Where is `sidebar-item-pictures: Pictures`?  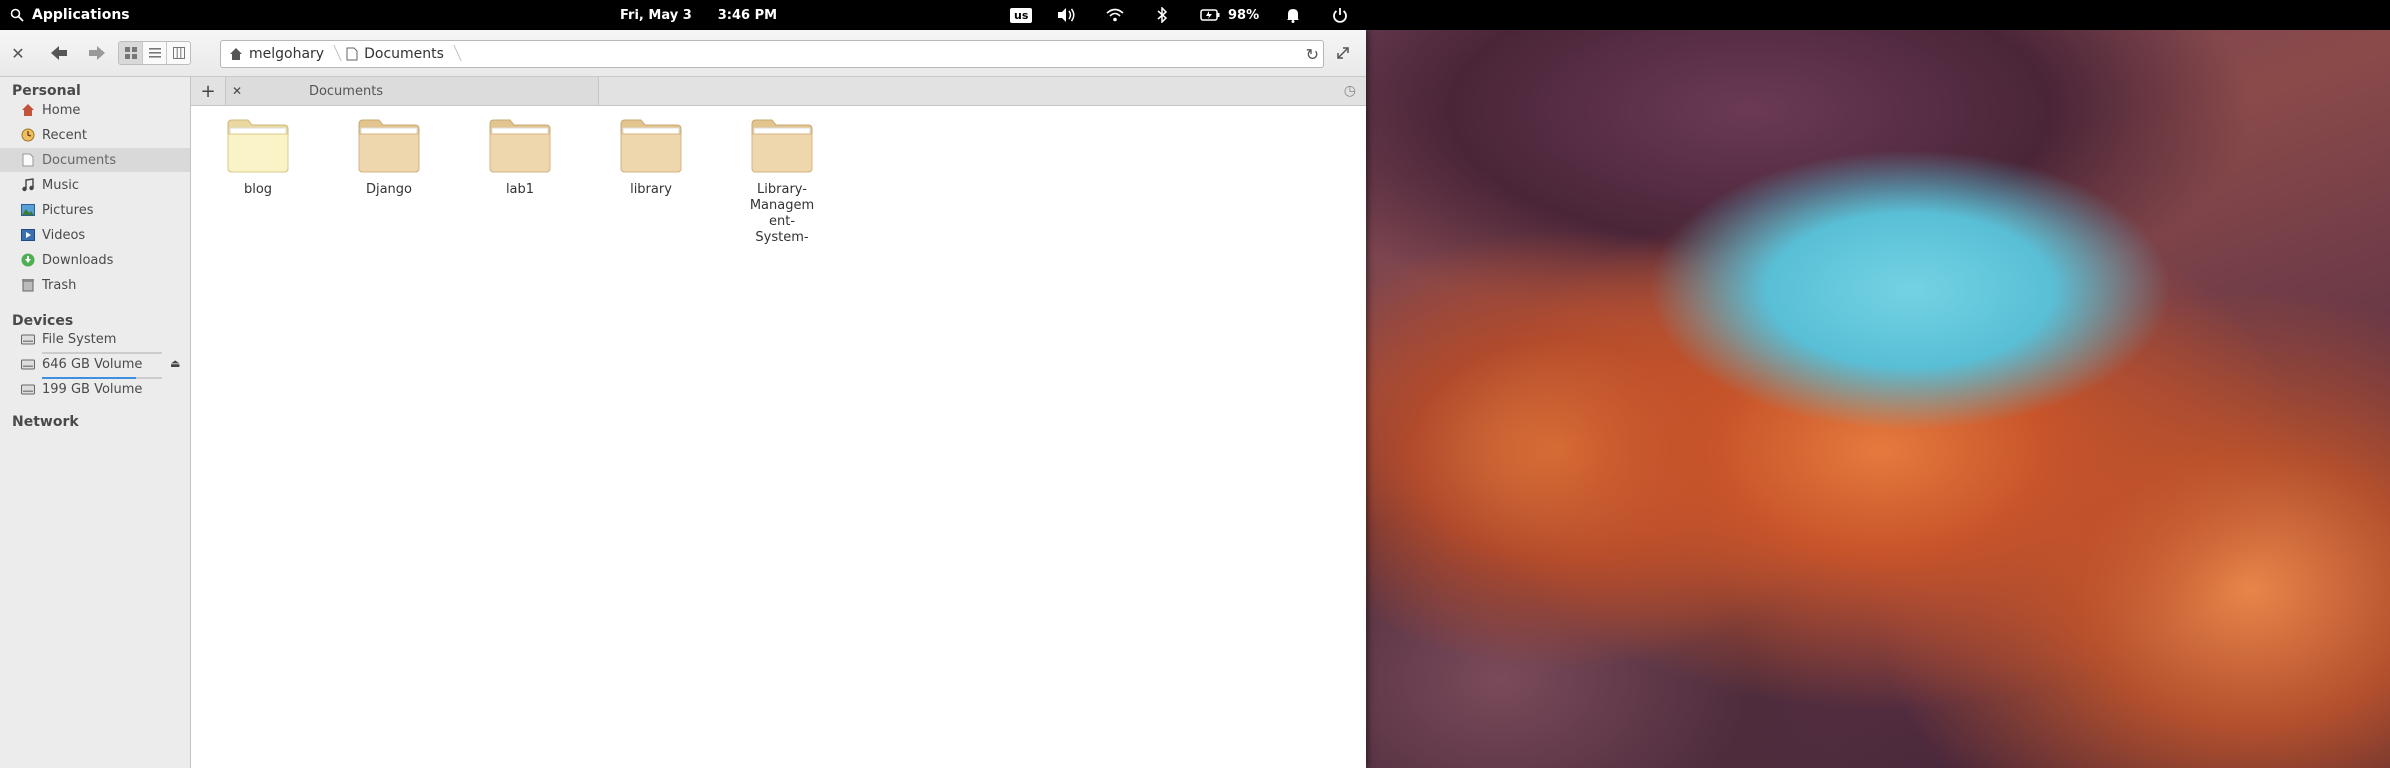
sidebar-item-pictures: Pictures is located at coordinates (95, 210).